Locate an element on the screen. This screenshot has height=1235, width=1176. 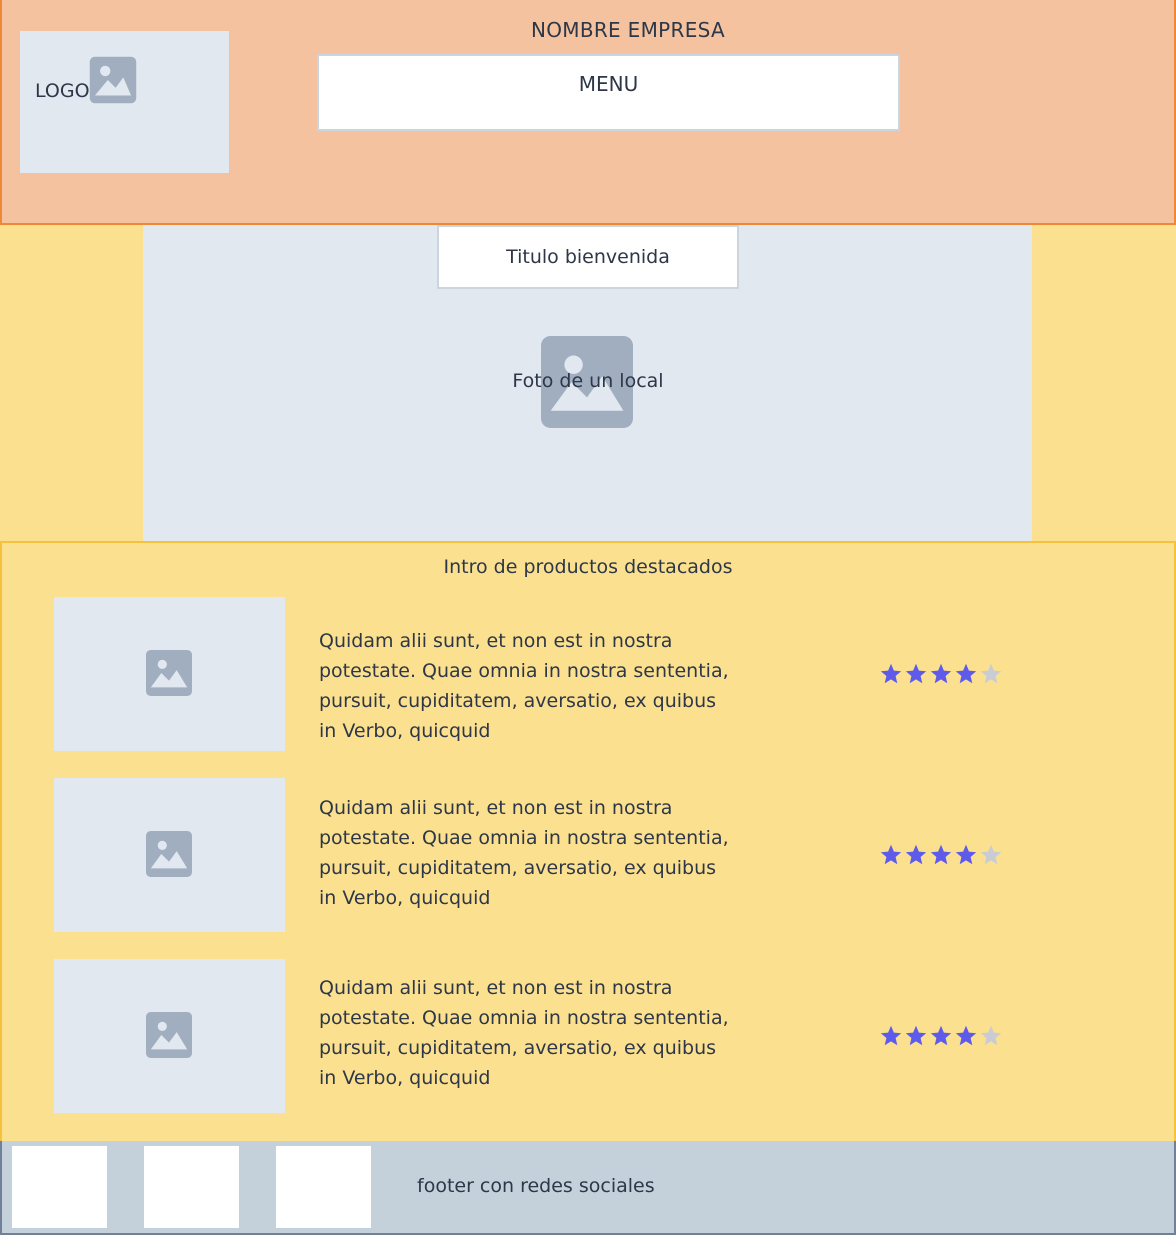
logo-label: LOGO is located at coordinates (62, 91).